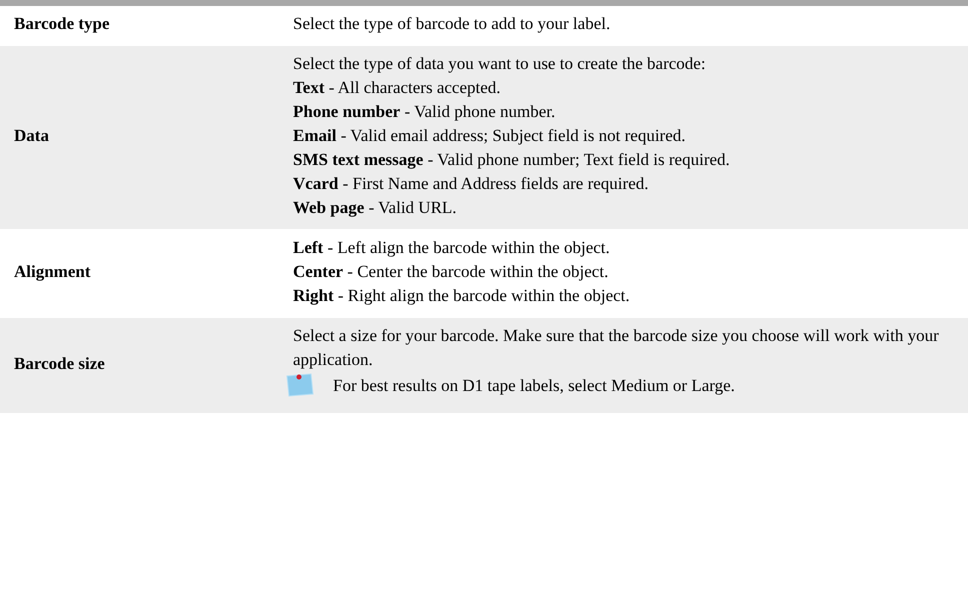 This screenshot has height=600, width=968. I want to click on description-text: Center - Center the barcode within the object., so click(451, 272).